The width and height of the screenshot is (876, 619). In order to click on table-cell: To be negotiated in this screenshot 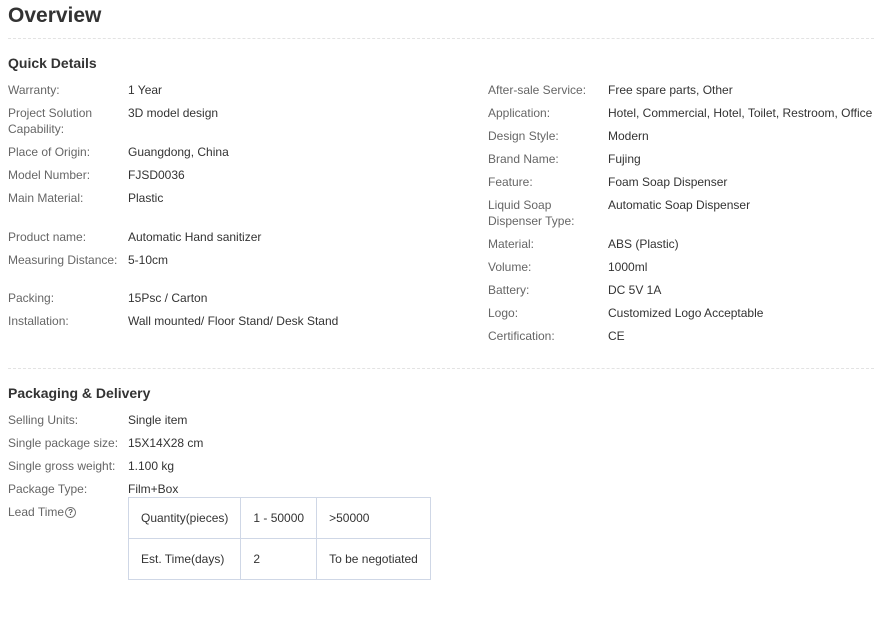, I will do `click(373, 559)`.